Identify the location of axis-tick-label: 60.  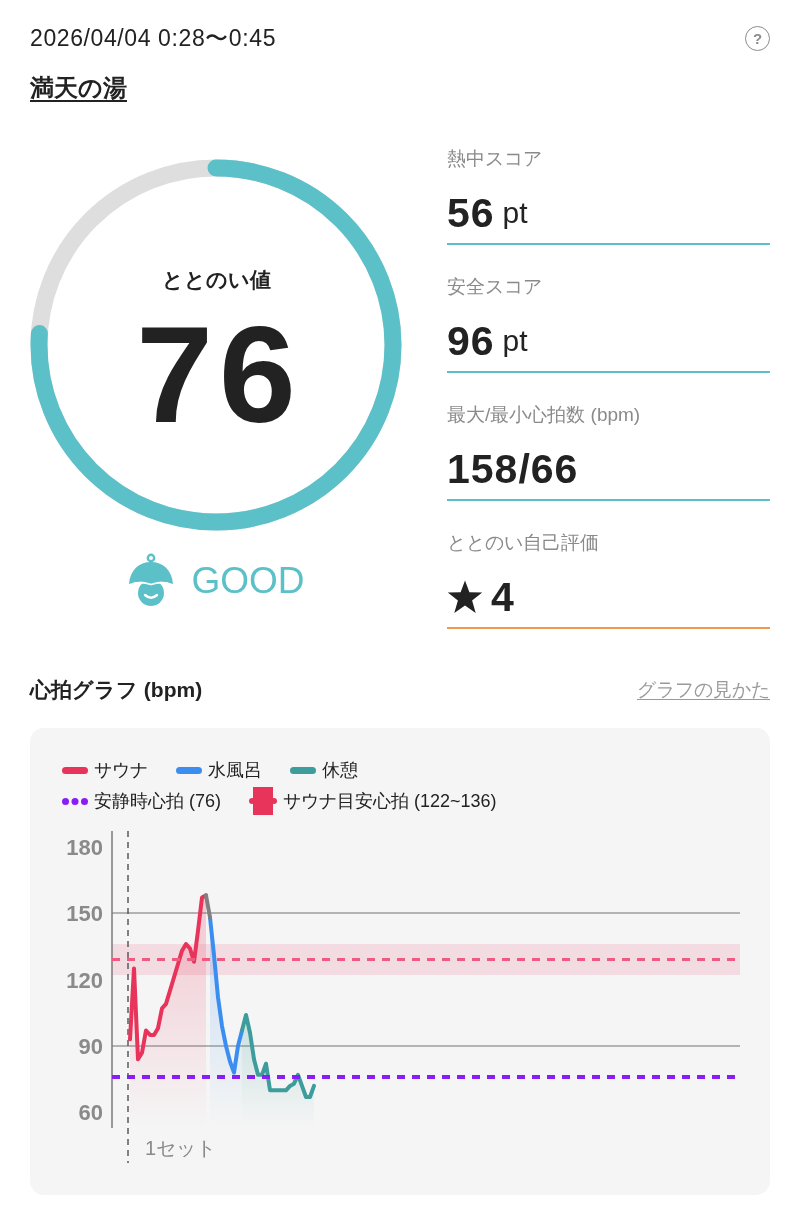
(90, 1113).